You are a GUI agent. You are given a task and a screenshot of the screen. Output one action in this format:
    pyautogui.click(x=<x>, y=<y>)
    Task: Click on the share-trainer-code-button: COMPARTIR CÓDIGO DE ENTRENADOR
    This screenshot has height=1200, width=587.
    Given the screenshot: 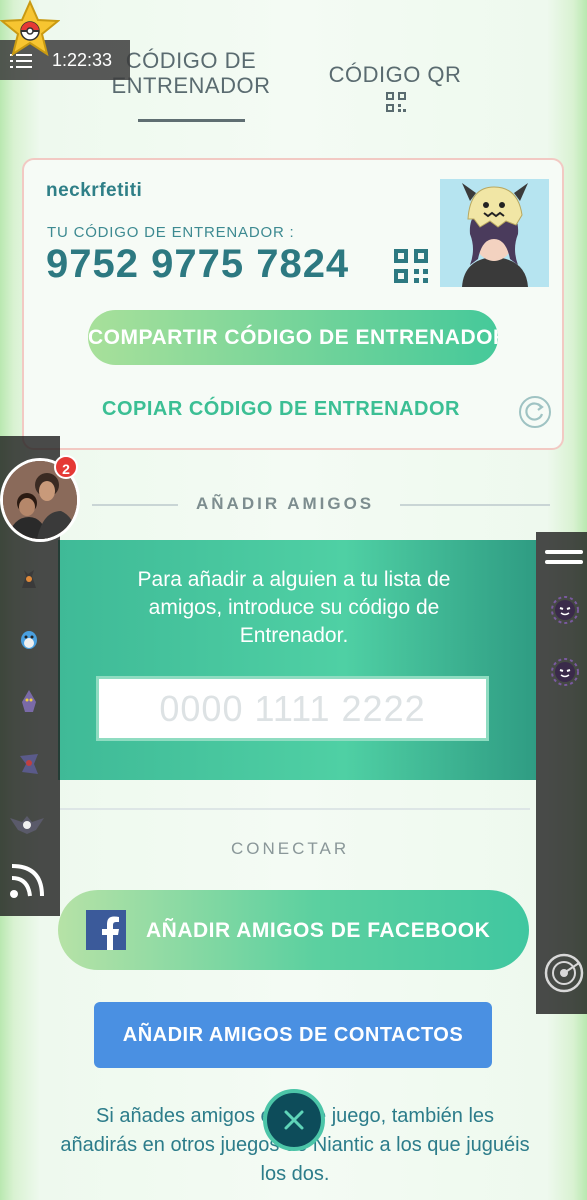 What is the action you would take?
    pyautogui.click(x=293, y=337)
    